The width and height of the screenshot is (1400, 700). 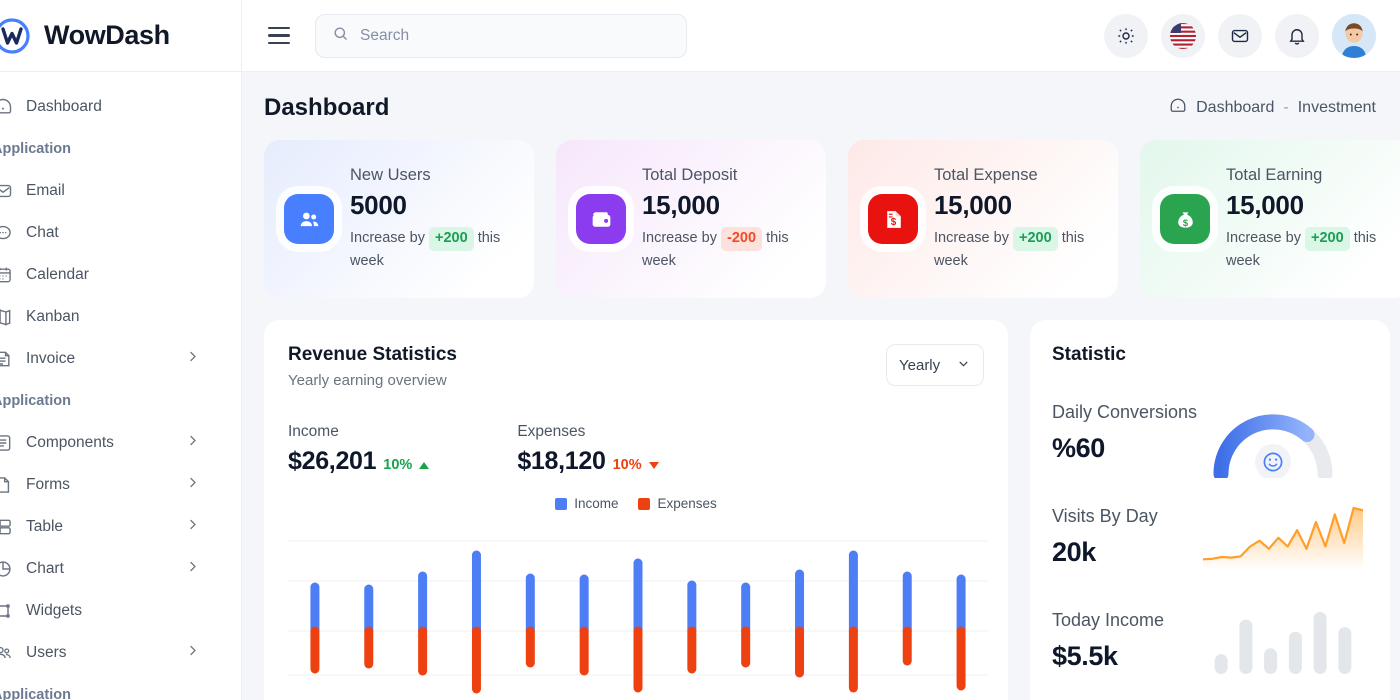 What do you see at coordinates (920, 365) in the screenshot?
I see `revenue-range-value: Yearly` at bounding box center [920, 365].